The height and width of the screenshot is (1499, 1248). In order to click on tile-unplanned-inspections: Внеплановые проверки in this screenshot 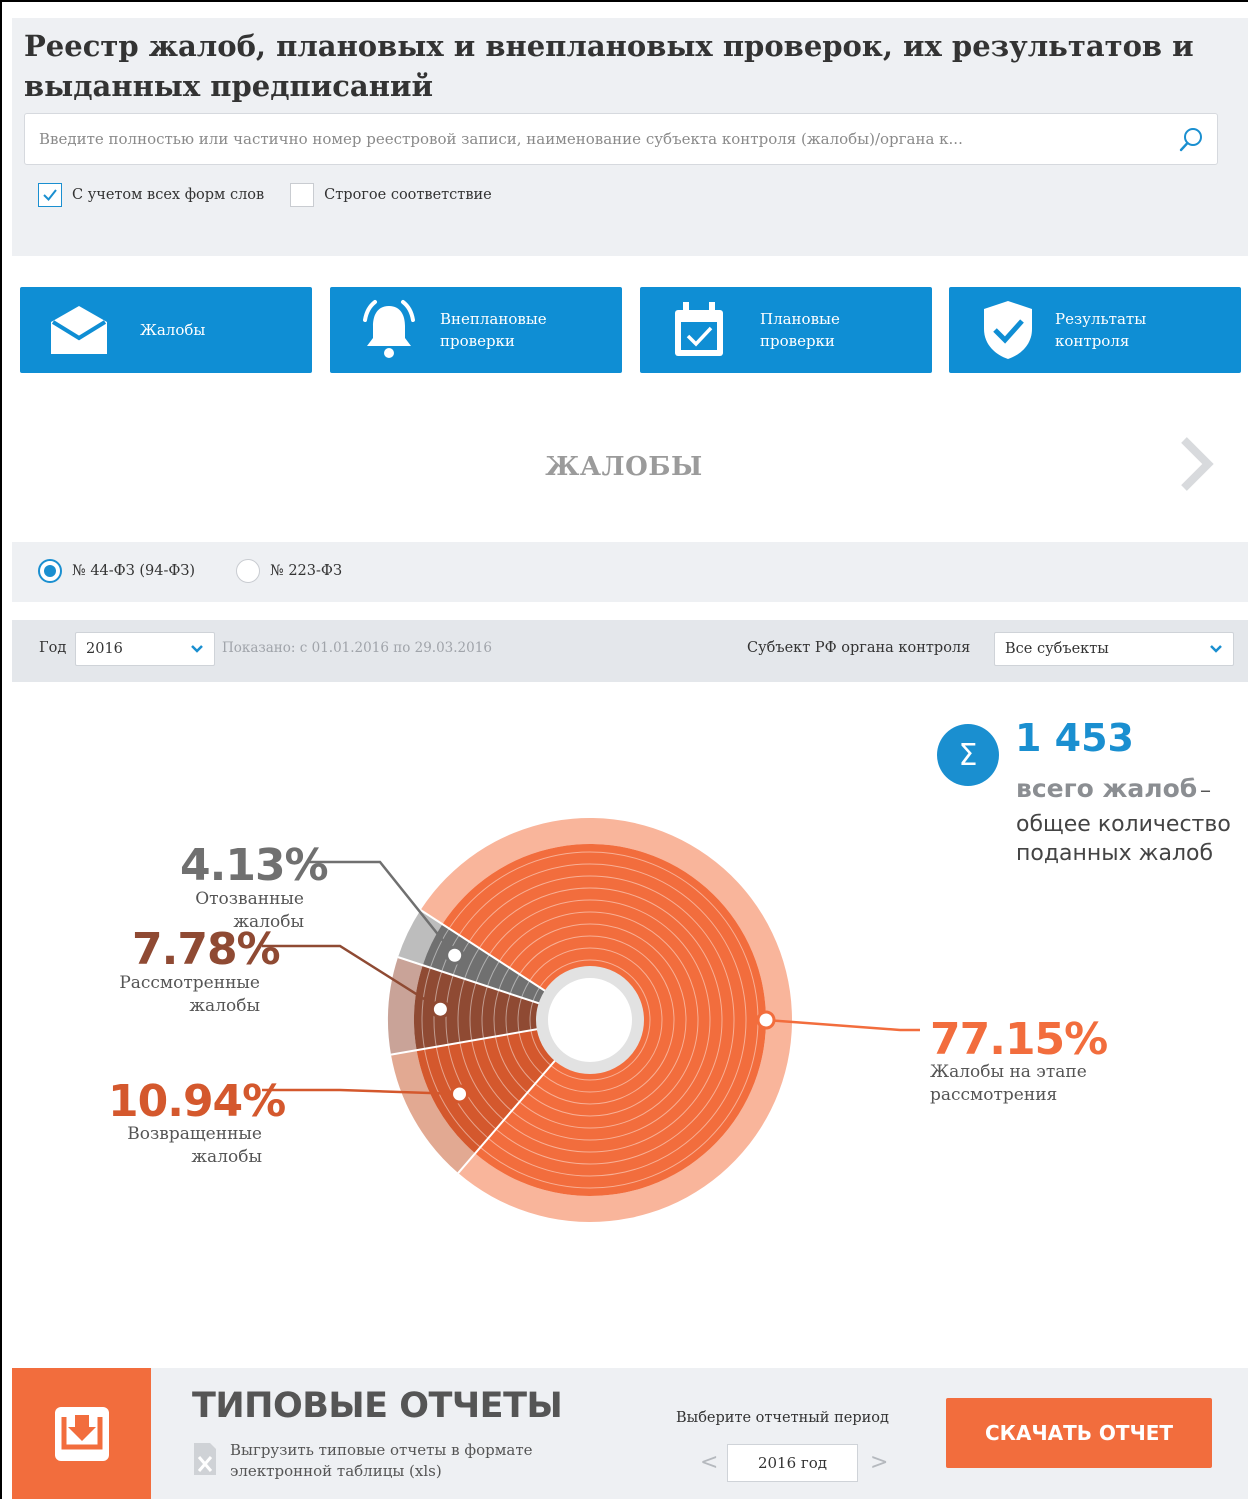, I will do `click(476, 330)`.